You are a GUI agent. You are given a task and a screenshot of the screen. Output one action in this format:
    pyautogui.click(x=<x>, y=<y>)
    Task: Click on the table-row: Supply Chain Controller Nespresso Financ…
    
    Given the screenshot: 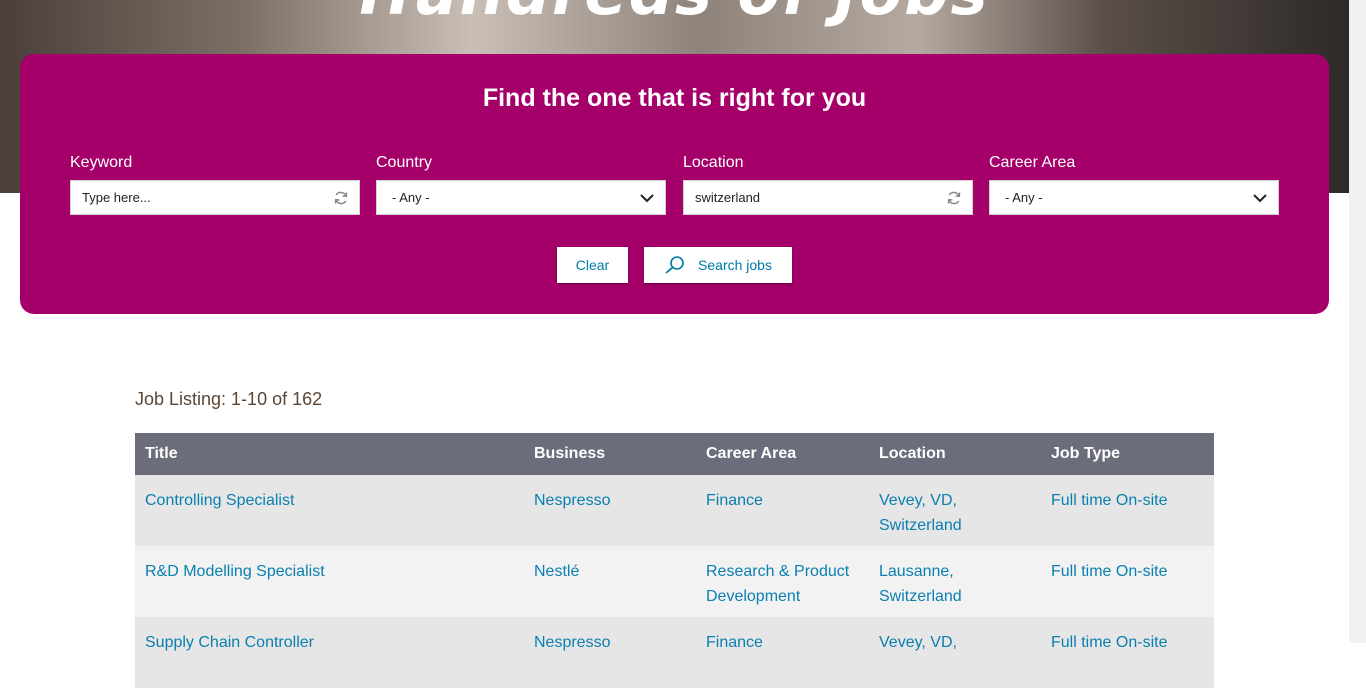 What is the action you would take?
    pyautogui.click(x=674, y=652)
    